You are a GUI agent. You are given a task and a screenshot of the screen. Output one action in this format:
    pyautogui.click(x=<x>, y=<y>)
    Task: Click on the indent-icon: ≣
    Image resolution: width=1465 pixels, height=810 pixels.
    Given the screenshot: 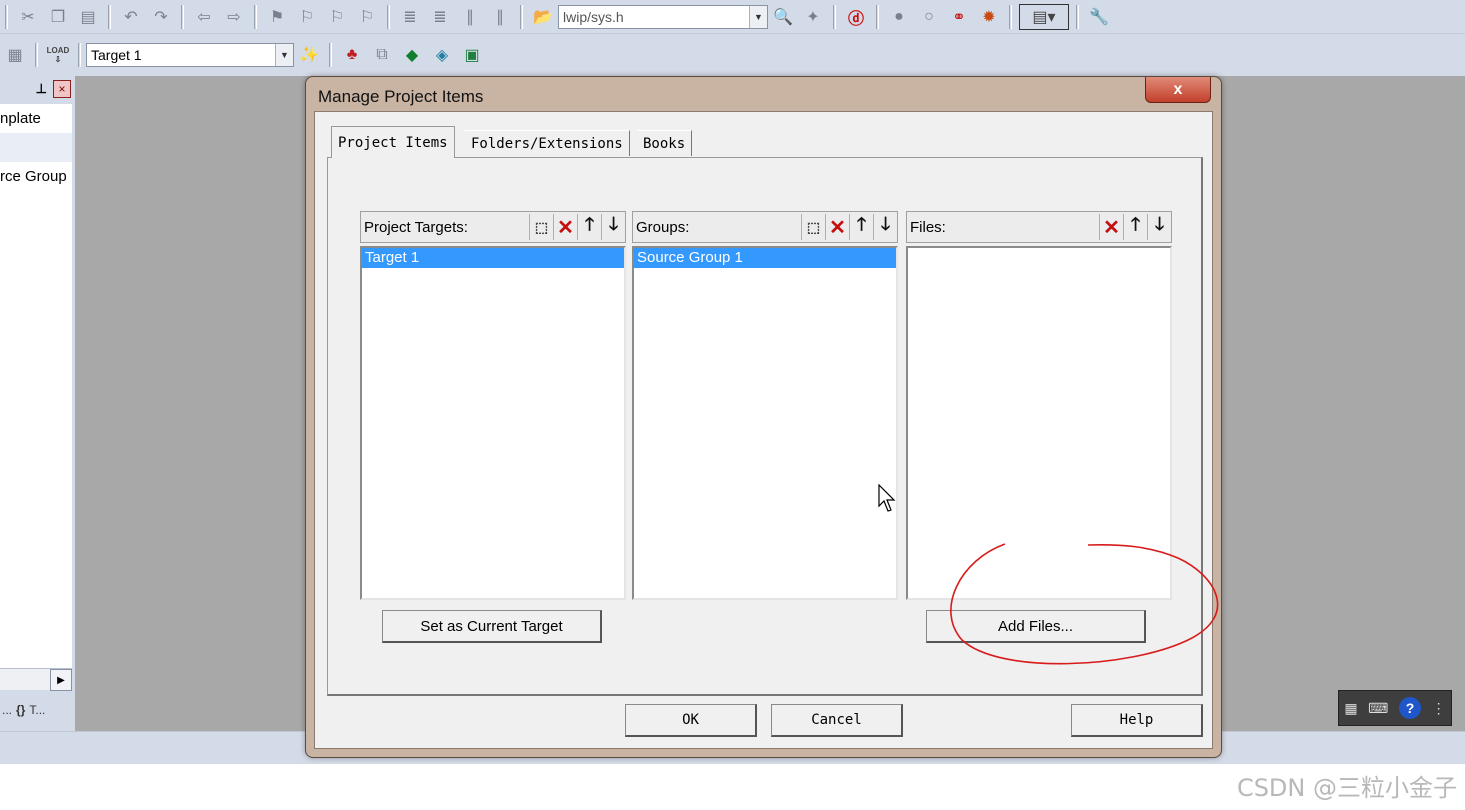 What is the action you would take?
    pyautogui.click(x=410, y=17)
    